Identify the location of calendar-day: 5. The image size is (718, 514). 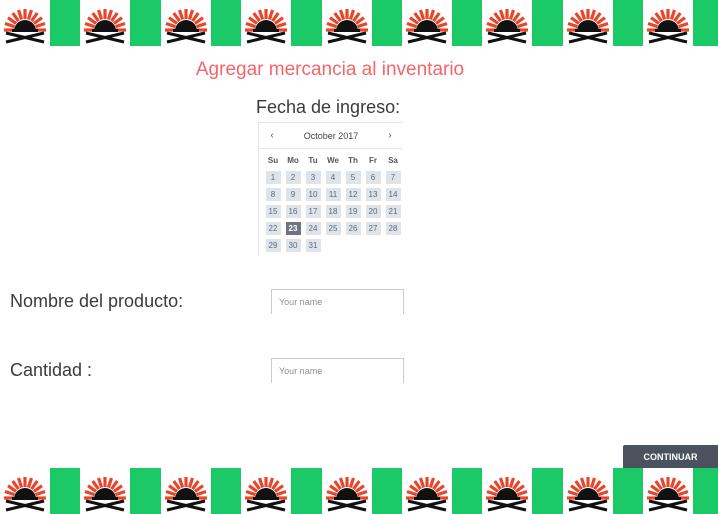
(353, 177).